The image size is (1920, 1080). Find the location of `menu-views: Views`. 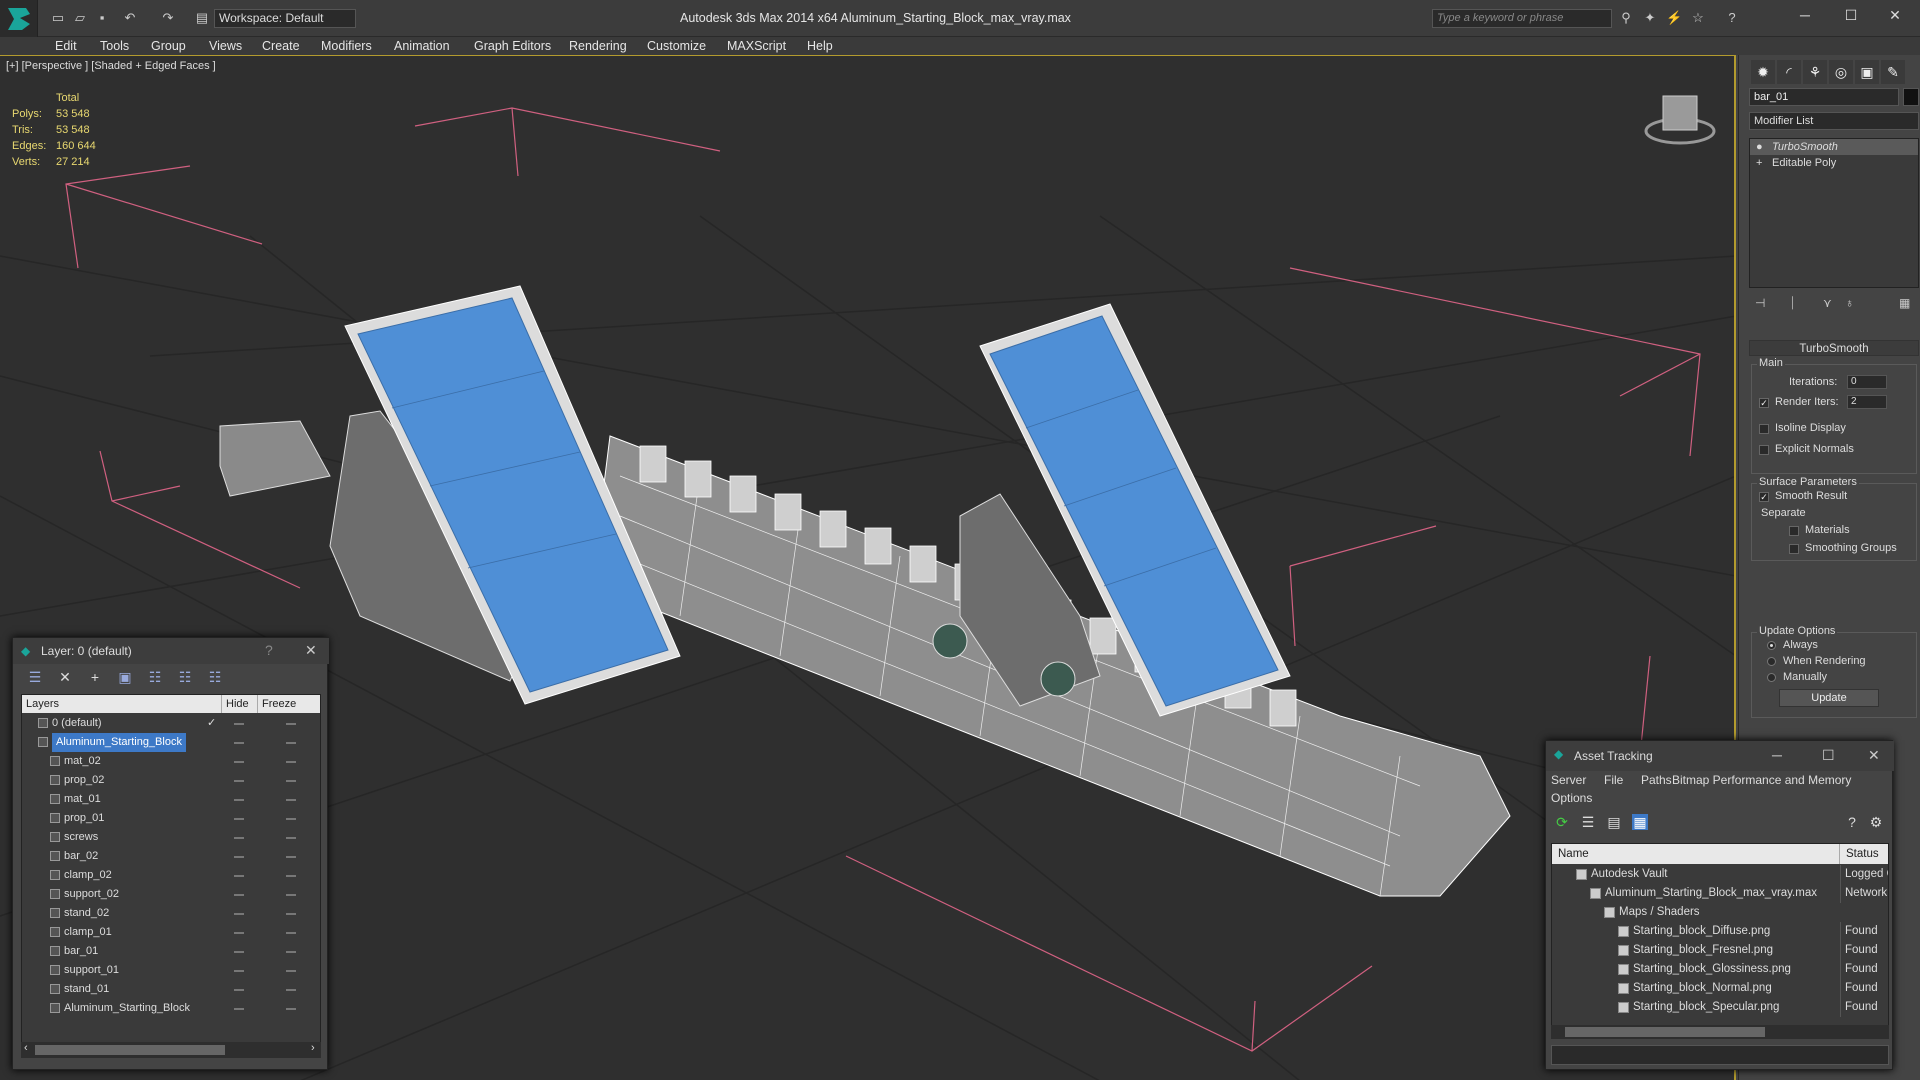

menu-views: Views is located at coordinates (225, 46).